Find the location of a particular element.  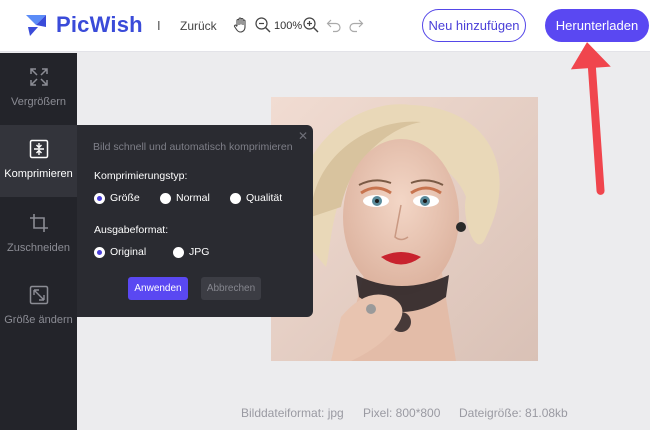

sidebar-item-resize: Größe ändern is located at coordinates (38, 307).